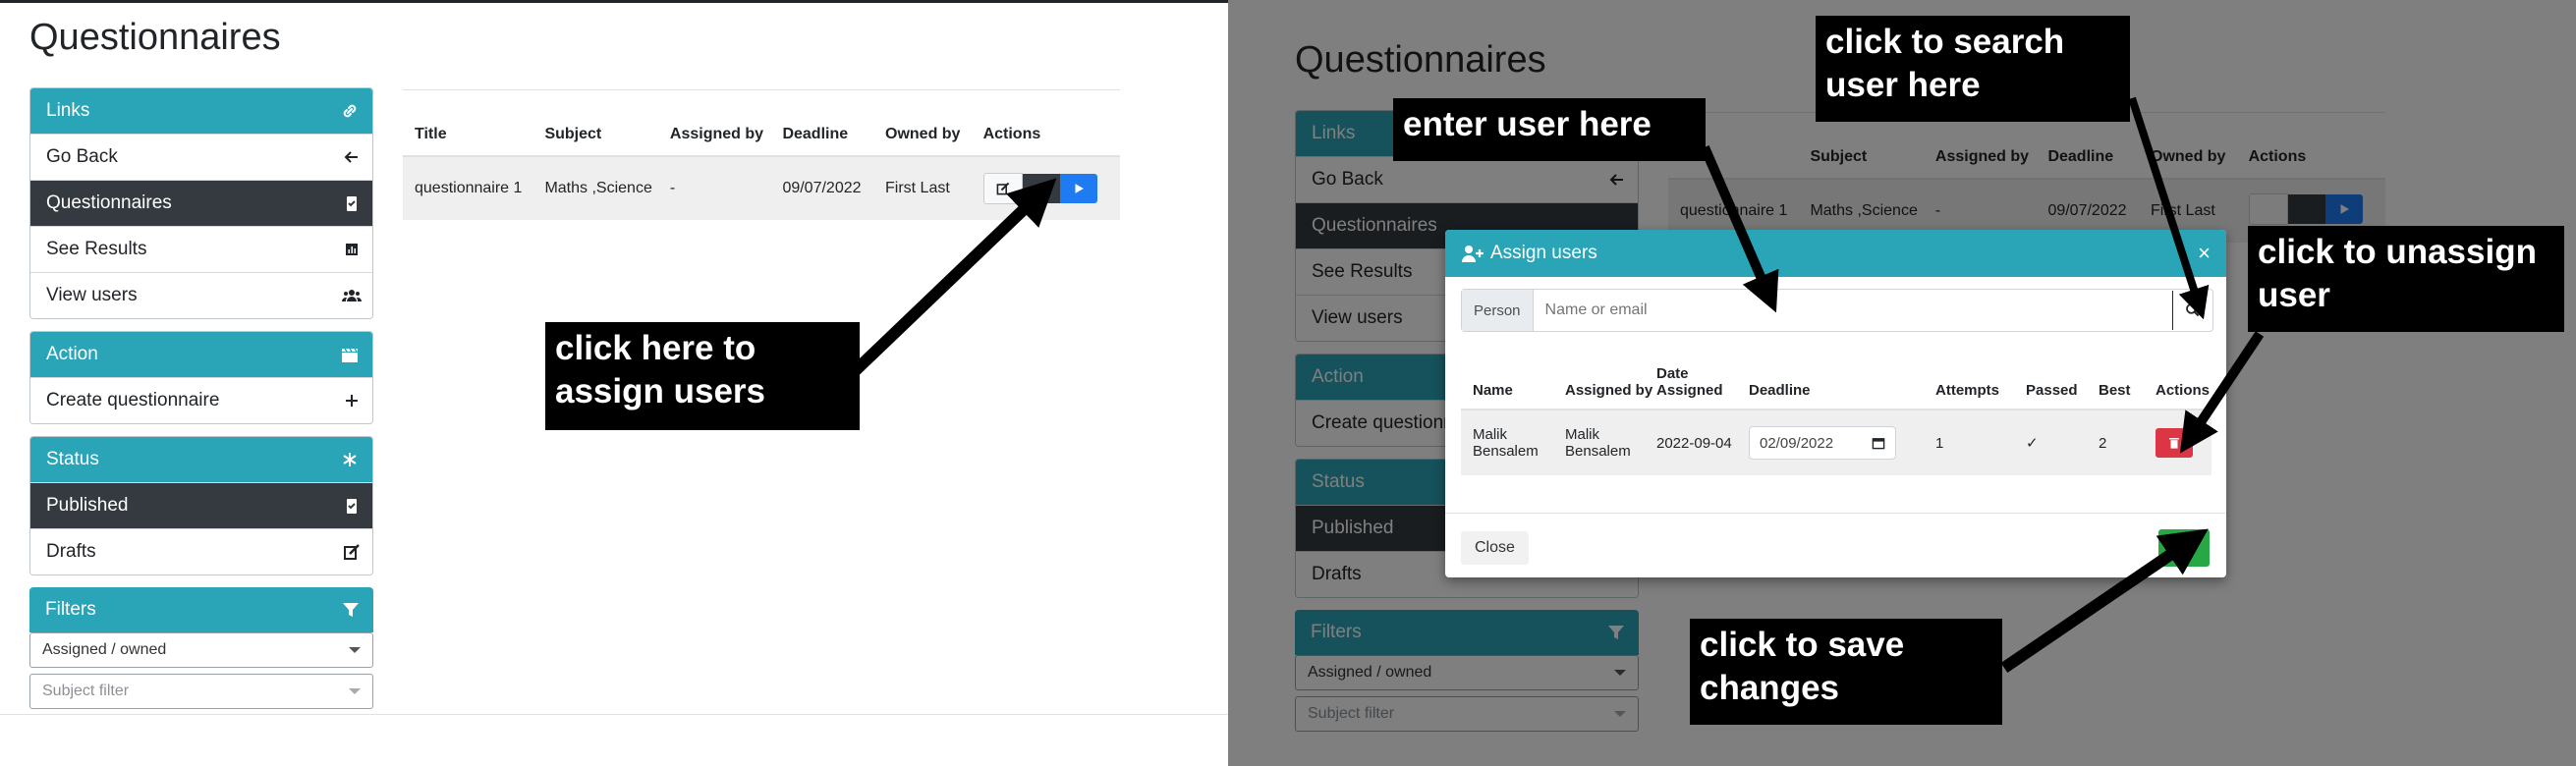 This screenshot has height=766, width=2576. What do you see at coordinates (1078, 188) in the screenshot?
I see `play-button` at bounding box center [1078, 188].